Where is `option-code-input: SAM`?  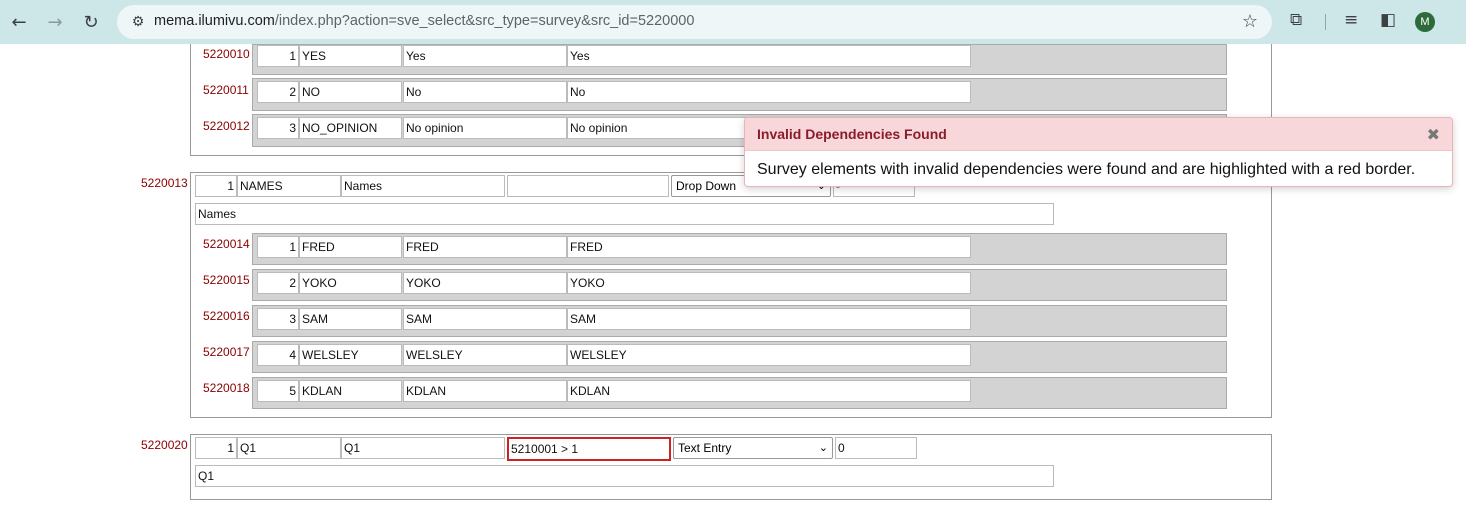
option-code-input: SAM is located at coordinates (350, 319).